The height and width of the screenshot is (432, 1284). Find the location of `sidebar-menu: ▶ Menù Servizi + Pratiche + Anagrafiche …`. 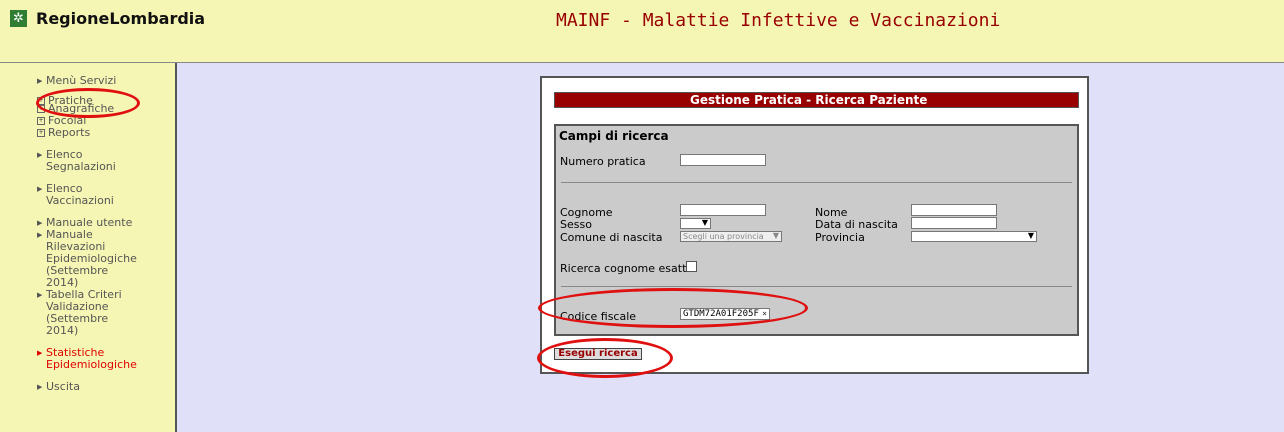

sidebar-menu: ▶ Menù Servizi + Pratiche + Anagrafiche … is located at coordinates (88, 247).